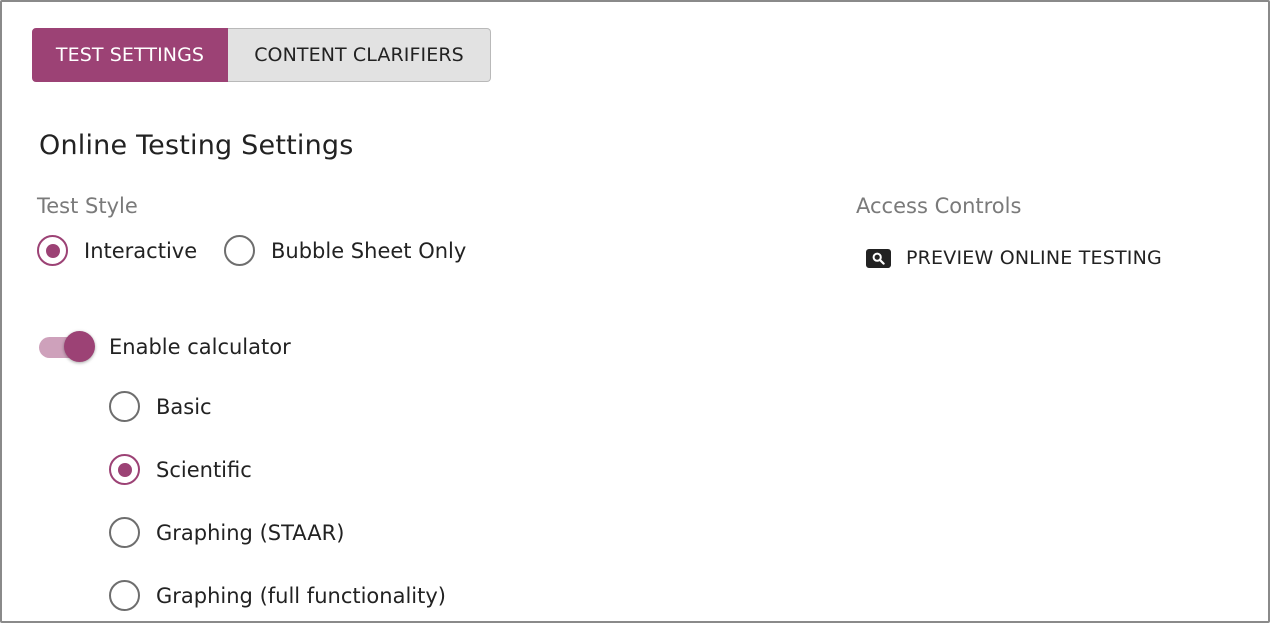 Image resolution: width=1270 pixels, height=623 pixels. I want to click on enable-calculator-toggle, so click(67, 347).